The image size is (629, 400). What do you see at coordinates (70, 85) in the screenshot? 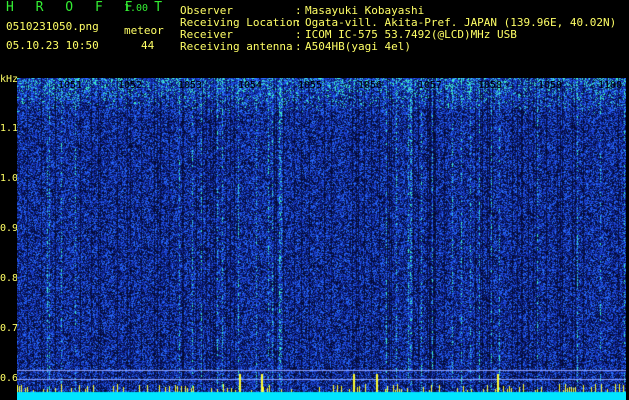
I see `x-tick-label: 1051` at bounding box center [70, 85].